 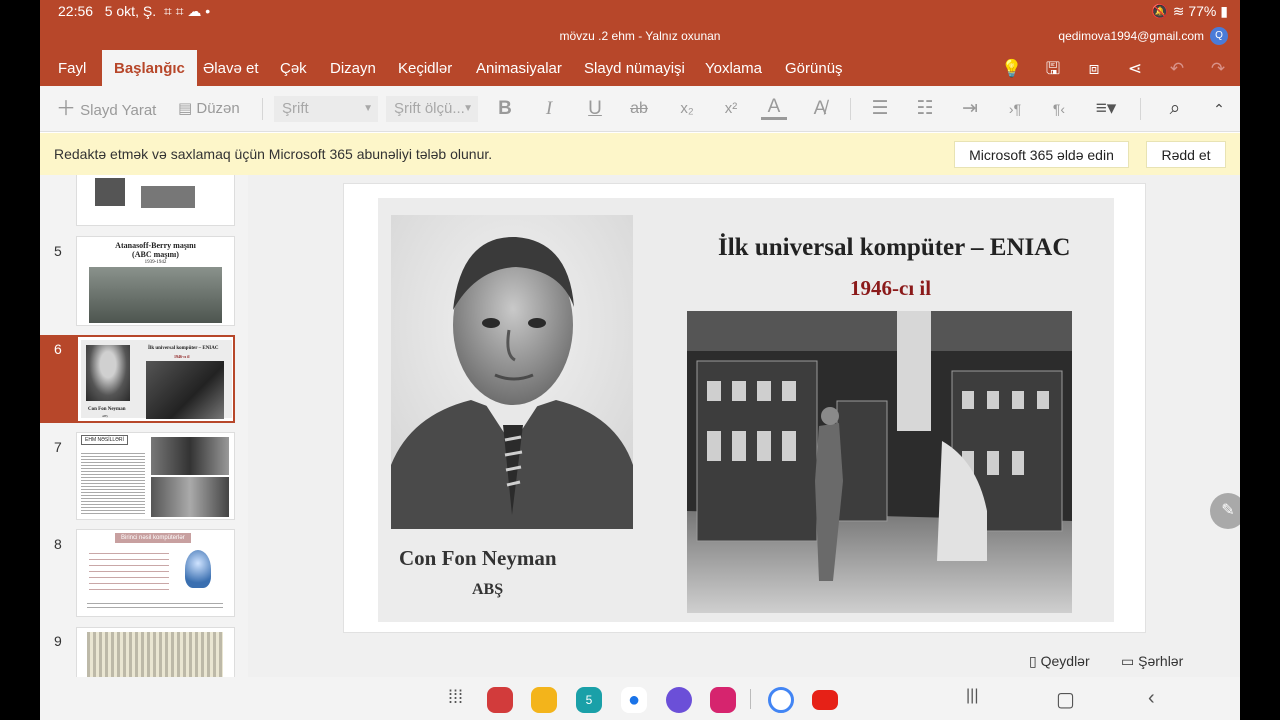 I want to click on app-drawer-icon: ⁞⁞⁞, so click(x=455, y=697).